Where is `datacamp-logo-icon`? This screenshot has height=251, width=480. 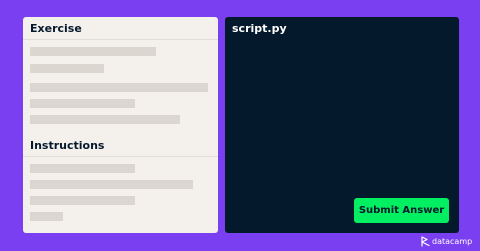
datacamp-logo-icon is located at coordinates (425, 241).